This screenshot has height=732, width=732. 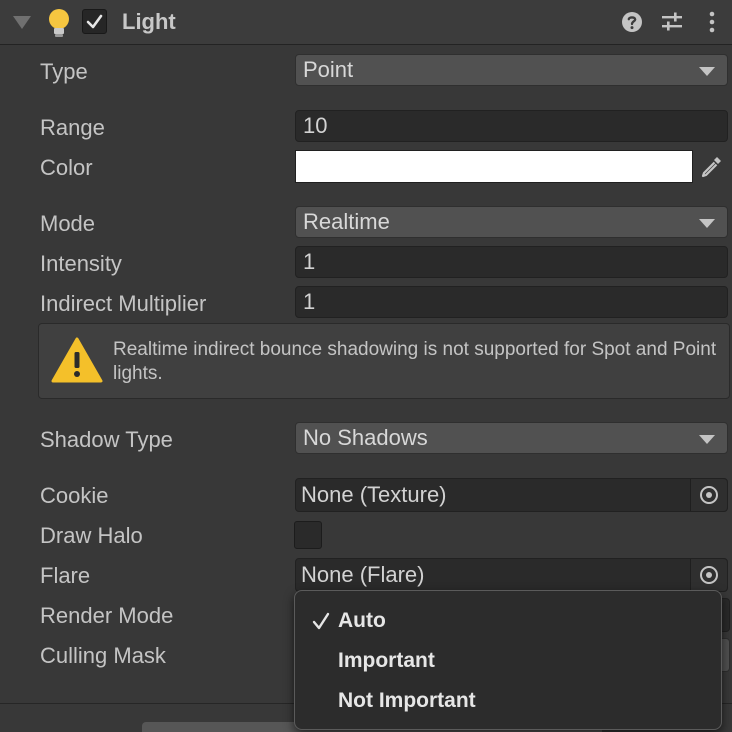 I want to click on menu-item-important: Important, so click(x=508, y=661).